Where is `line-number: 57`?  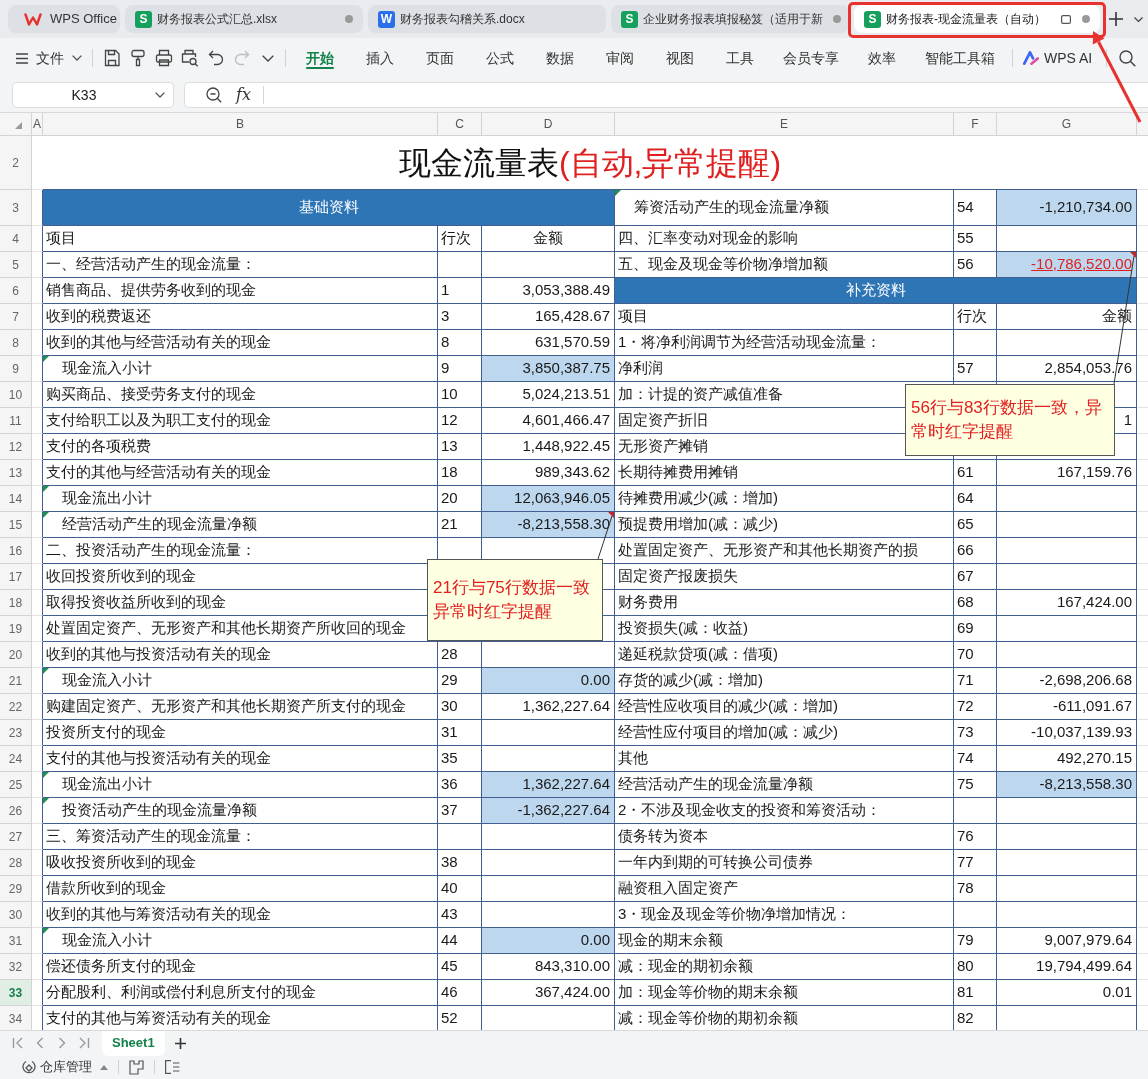 line-number: 57 is located at coordinates (965, 368).